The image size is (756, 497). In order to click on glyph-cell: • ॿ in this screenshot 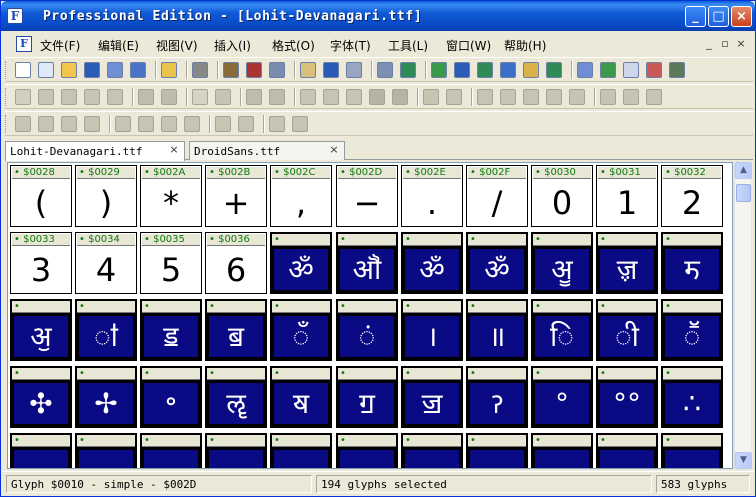, I will do `click(236, 330)`.